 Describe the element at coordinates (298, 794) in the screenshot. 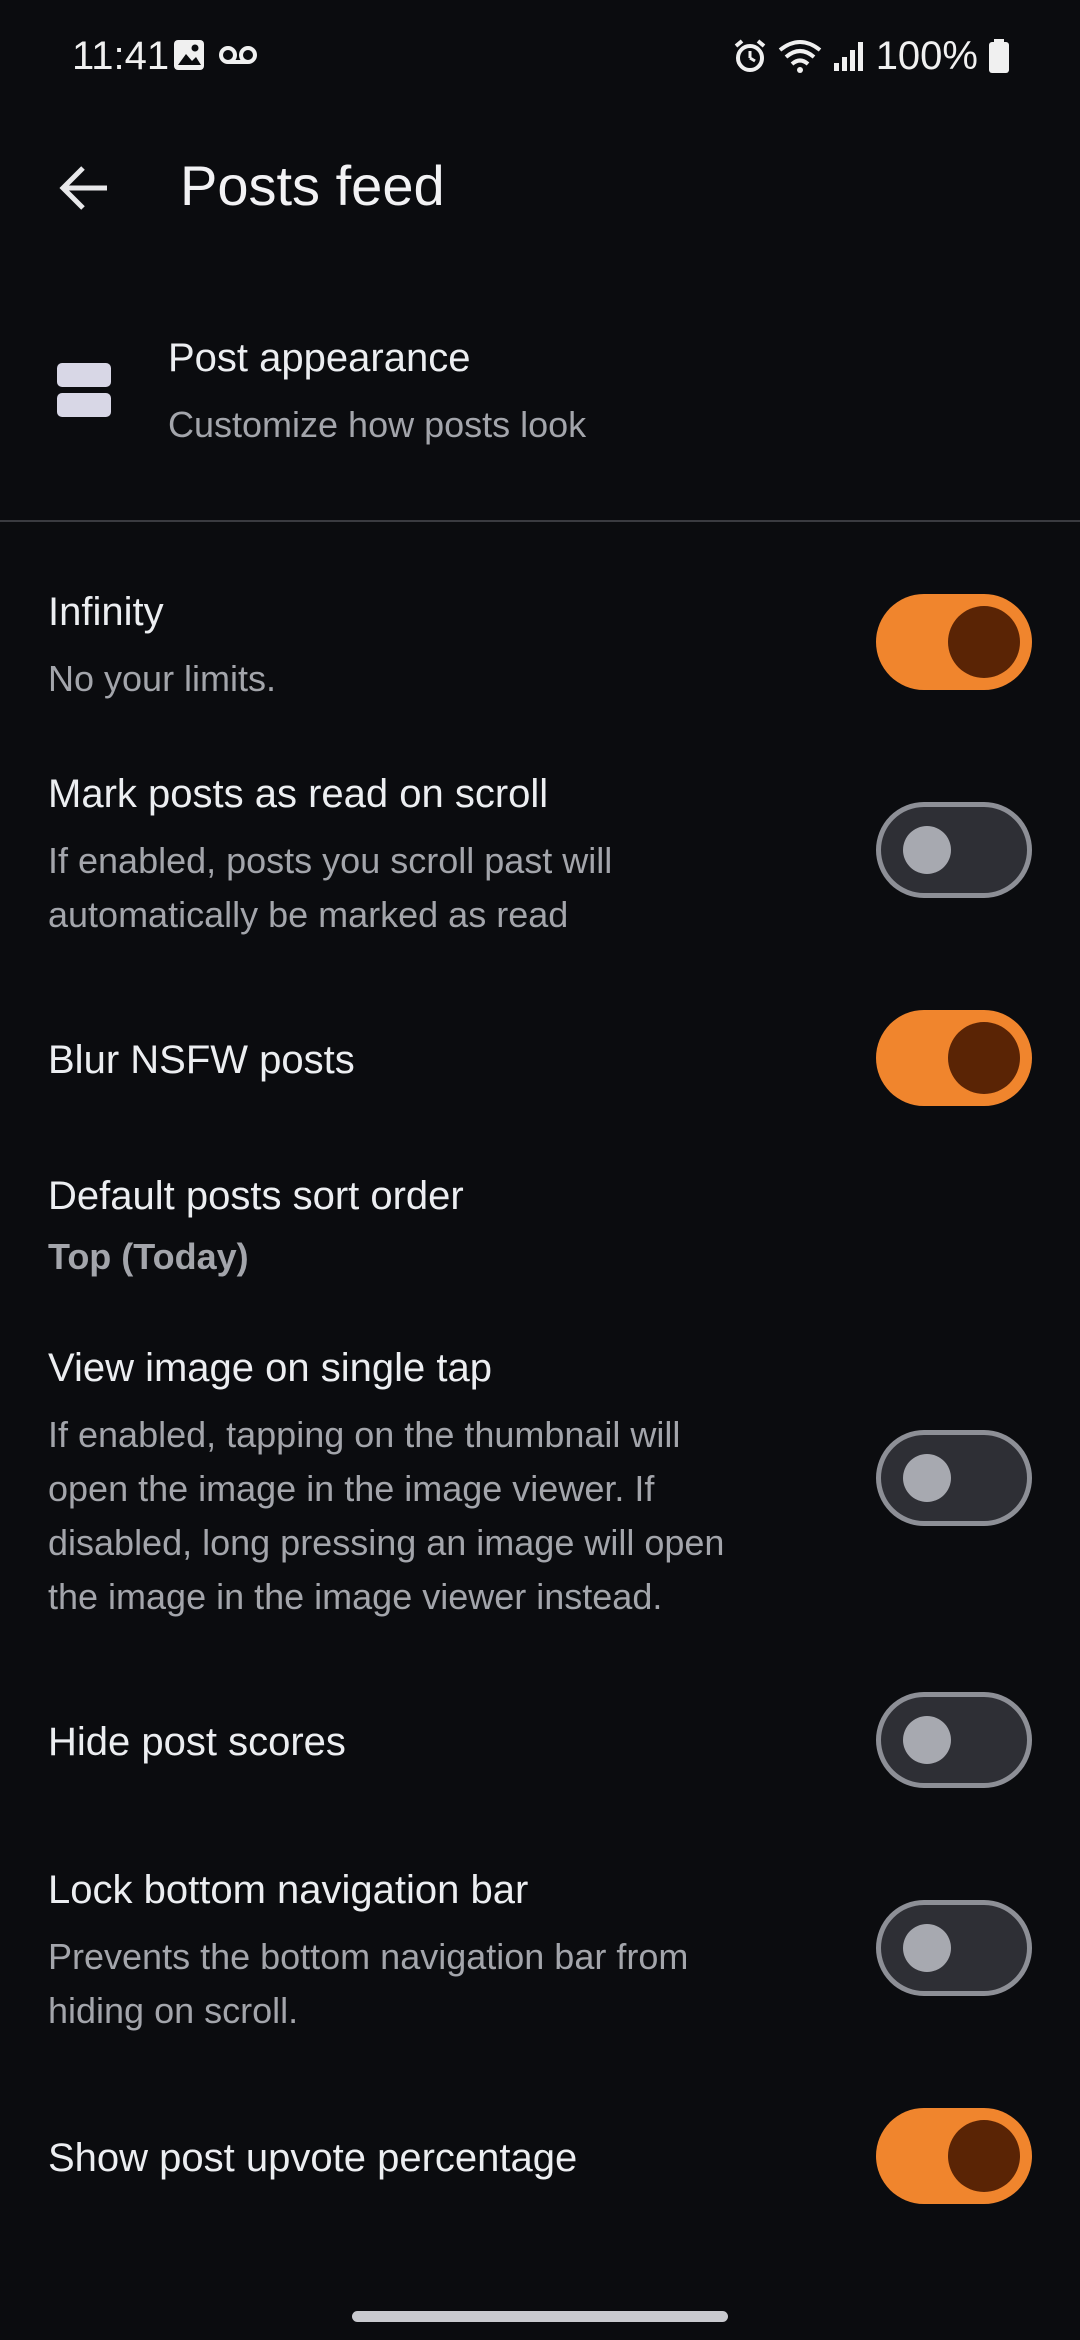

I see `mark-read-title: Mark posts as read on scroll` at that location.